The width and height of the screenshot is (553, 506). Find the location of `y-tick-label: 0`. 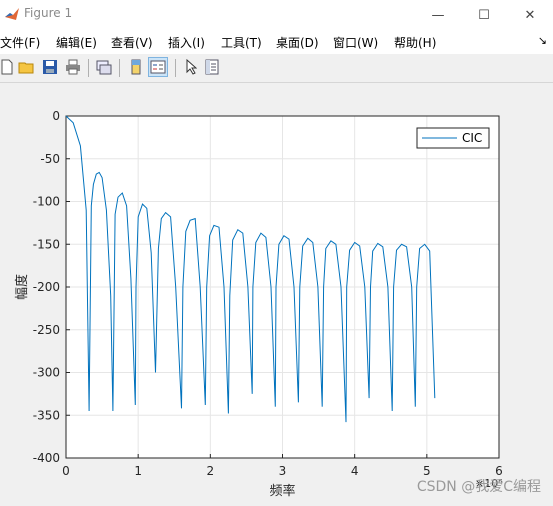

y-tick-label: 0 is located at coordinates (56, 116).